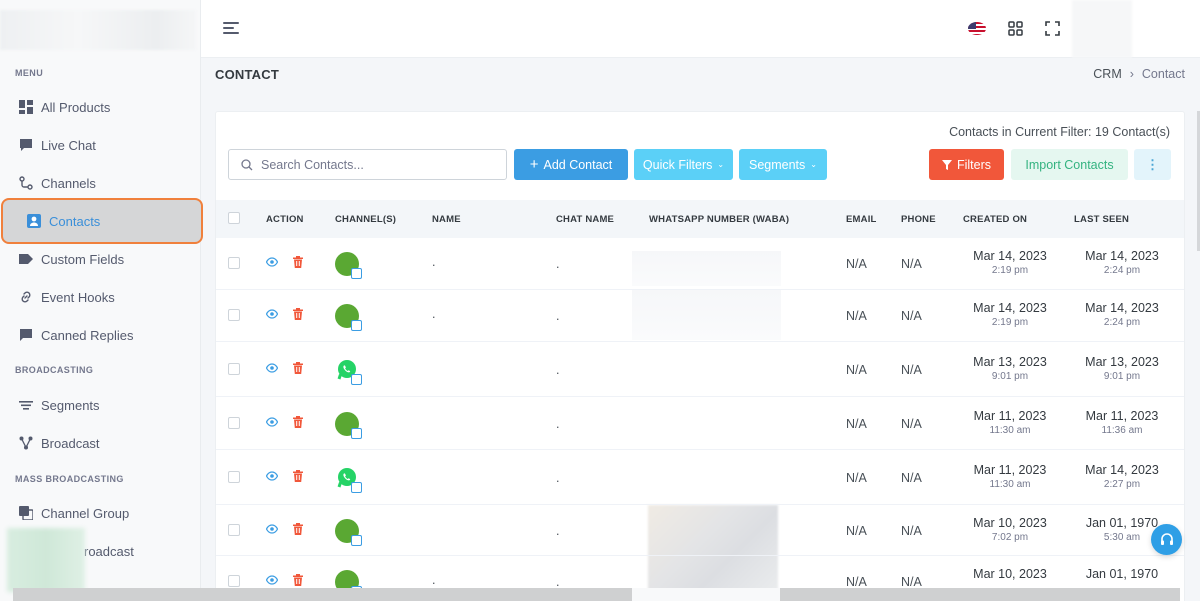 This screenshot has height=601, width=1200. I want to click on column-header-whatsapp-number: WHATSAPP NUMBER (WABA), so click(719, 219).